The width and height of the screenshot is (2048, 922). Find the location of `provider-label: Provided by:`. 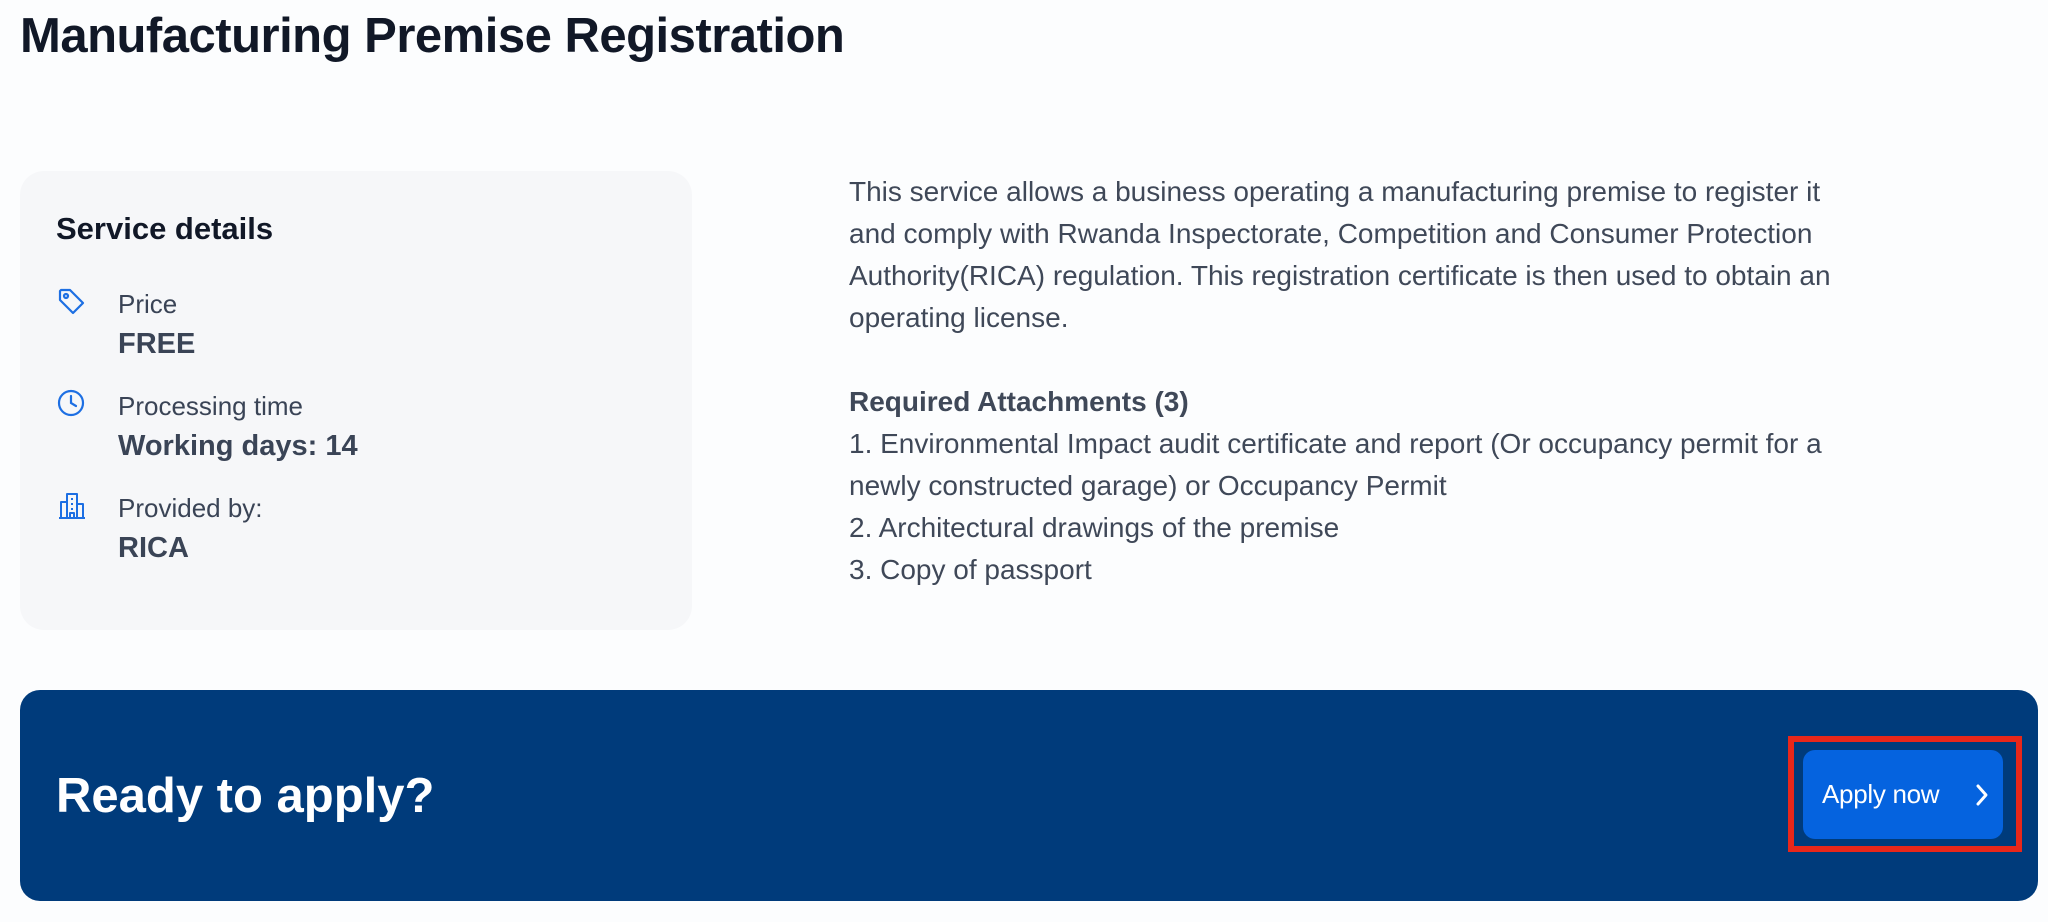

provider-label: Provided by: is located at coordinates (190, 508).